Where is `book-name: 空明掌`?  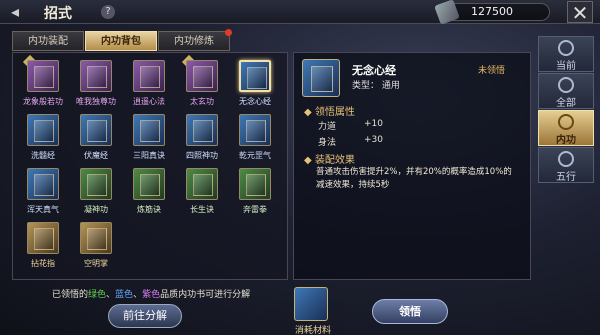 book-name: 空明掌 is located at coordinates (96, 263).